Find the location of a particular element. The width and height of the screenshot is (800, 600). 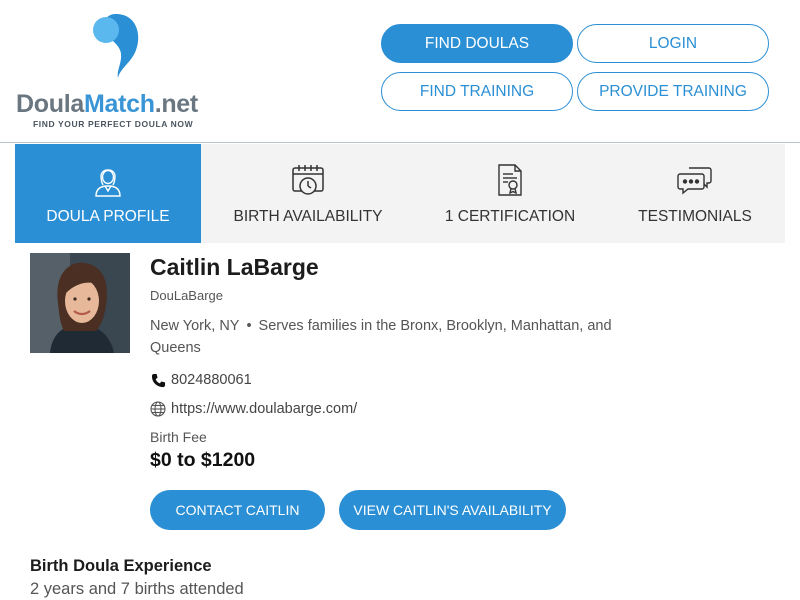

logo-word-doula: Doula is located at coordinates (50, 104).